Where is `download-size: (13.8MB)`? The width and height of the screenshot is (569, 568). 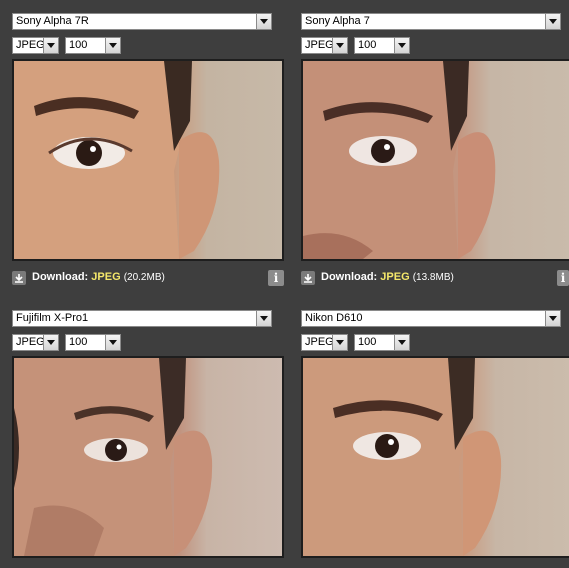
download-size: (13.8MB) is located at coordinates (433, 277).